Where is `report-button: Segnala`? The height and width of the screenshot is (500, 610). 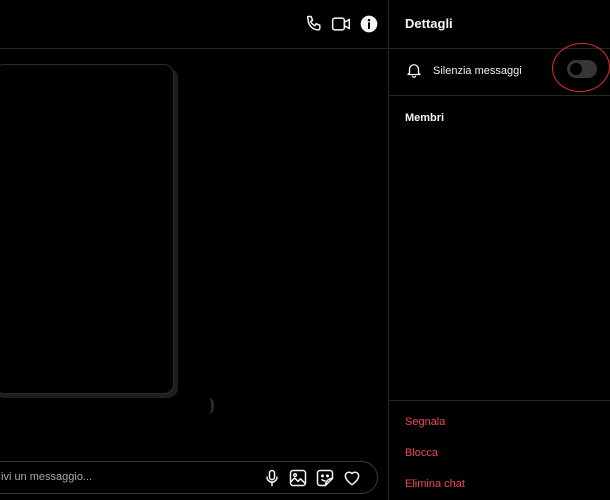 report-button: Segnala is located at coordinates (425, 422).